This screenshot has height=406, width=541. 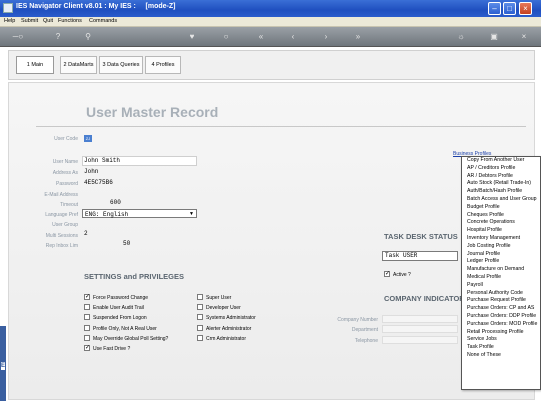 What do you see at coordinates (501, 301) in the screenshot?
I see `menu-item-purchase-request: Purchase Request Profile` at bounding box center [501, 301].